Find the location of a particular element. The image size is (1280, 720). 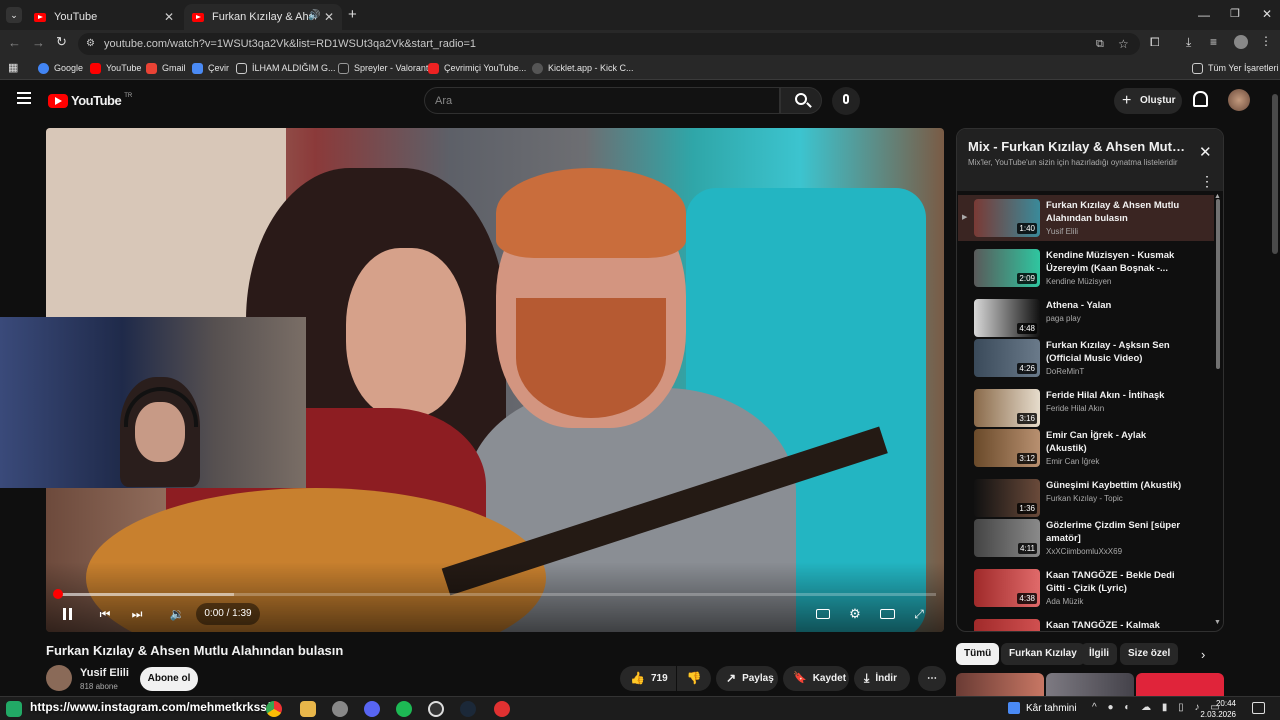

next-button: ⏭ is located at coordinates (137, 614).